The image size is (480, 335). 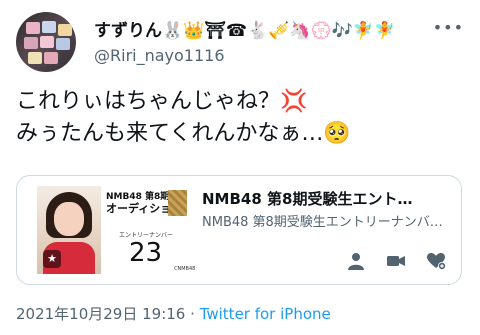 I want to click on video-camera-icon, so click(x=396, y=261).